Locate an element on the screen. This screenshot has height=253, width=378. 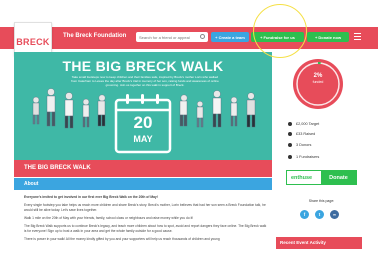
funded-progress-ring is located at coordinates (318, 84).